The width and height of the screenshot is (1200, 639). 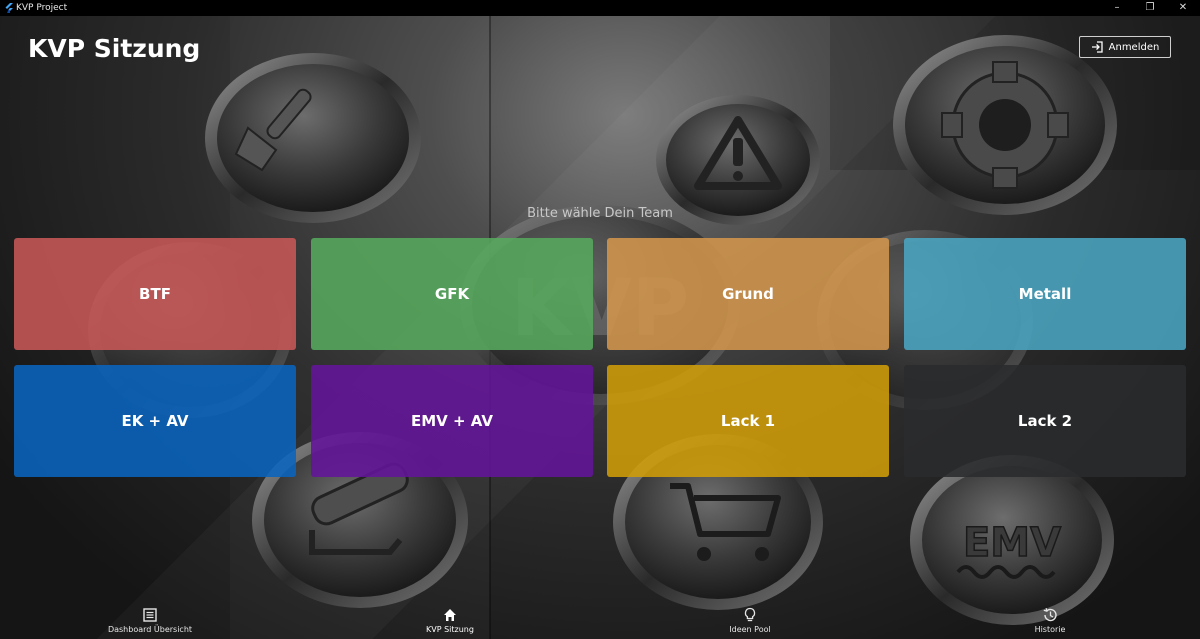 I want to click on nav-kvp-sitzung: KVP Sitzung, so click(x=450, y=619).